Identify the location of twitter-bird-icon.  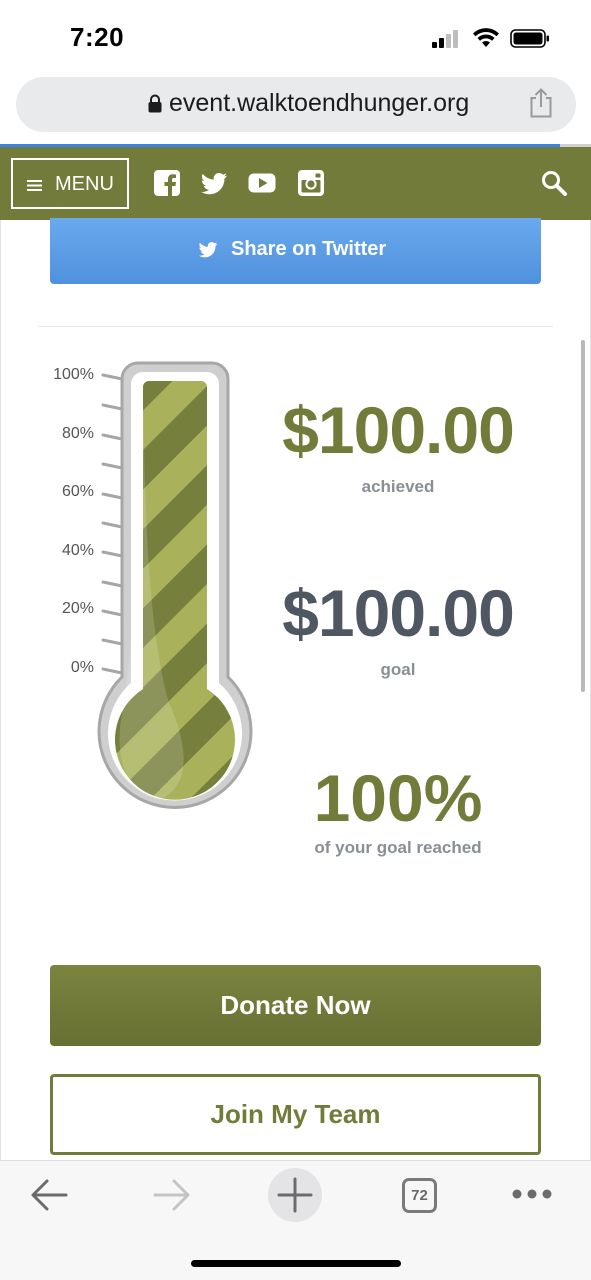
(208, 250).